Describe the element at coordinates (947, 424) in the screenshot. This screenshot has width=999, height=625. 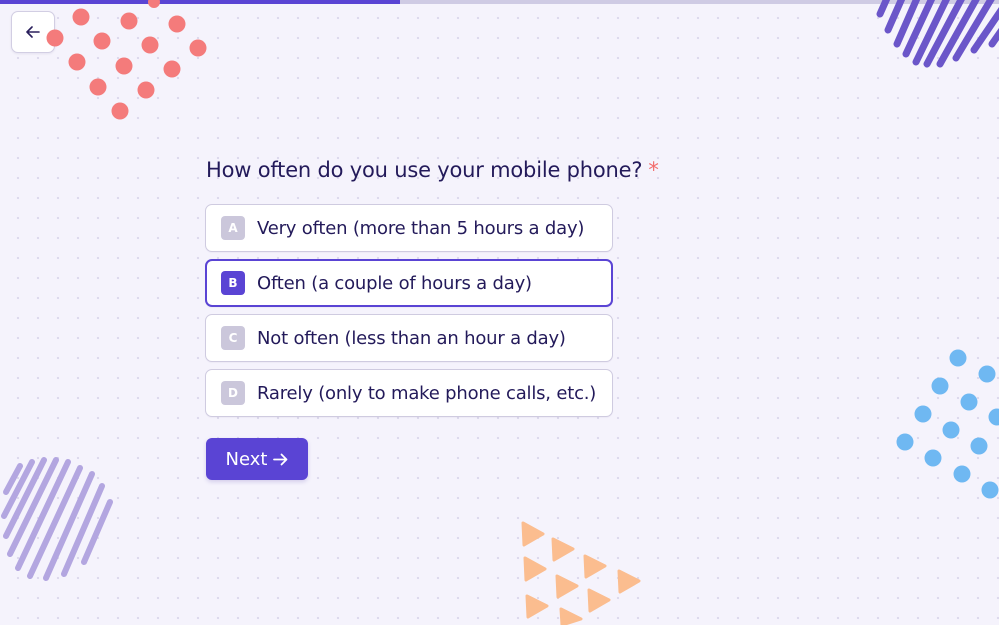
I see `blue-dots-decoration` at that location.